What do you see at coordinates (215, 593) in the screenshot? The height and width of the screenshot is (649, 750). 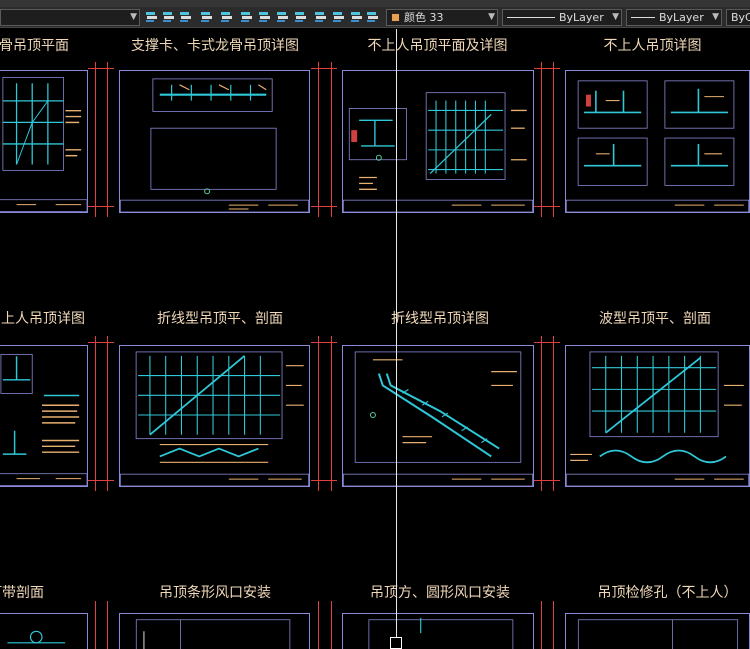 I see `sheet-title: 吊顶条形风口安装` at bounding box center [215, 593].